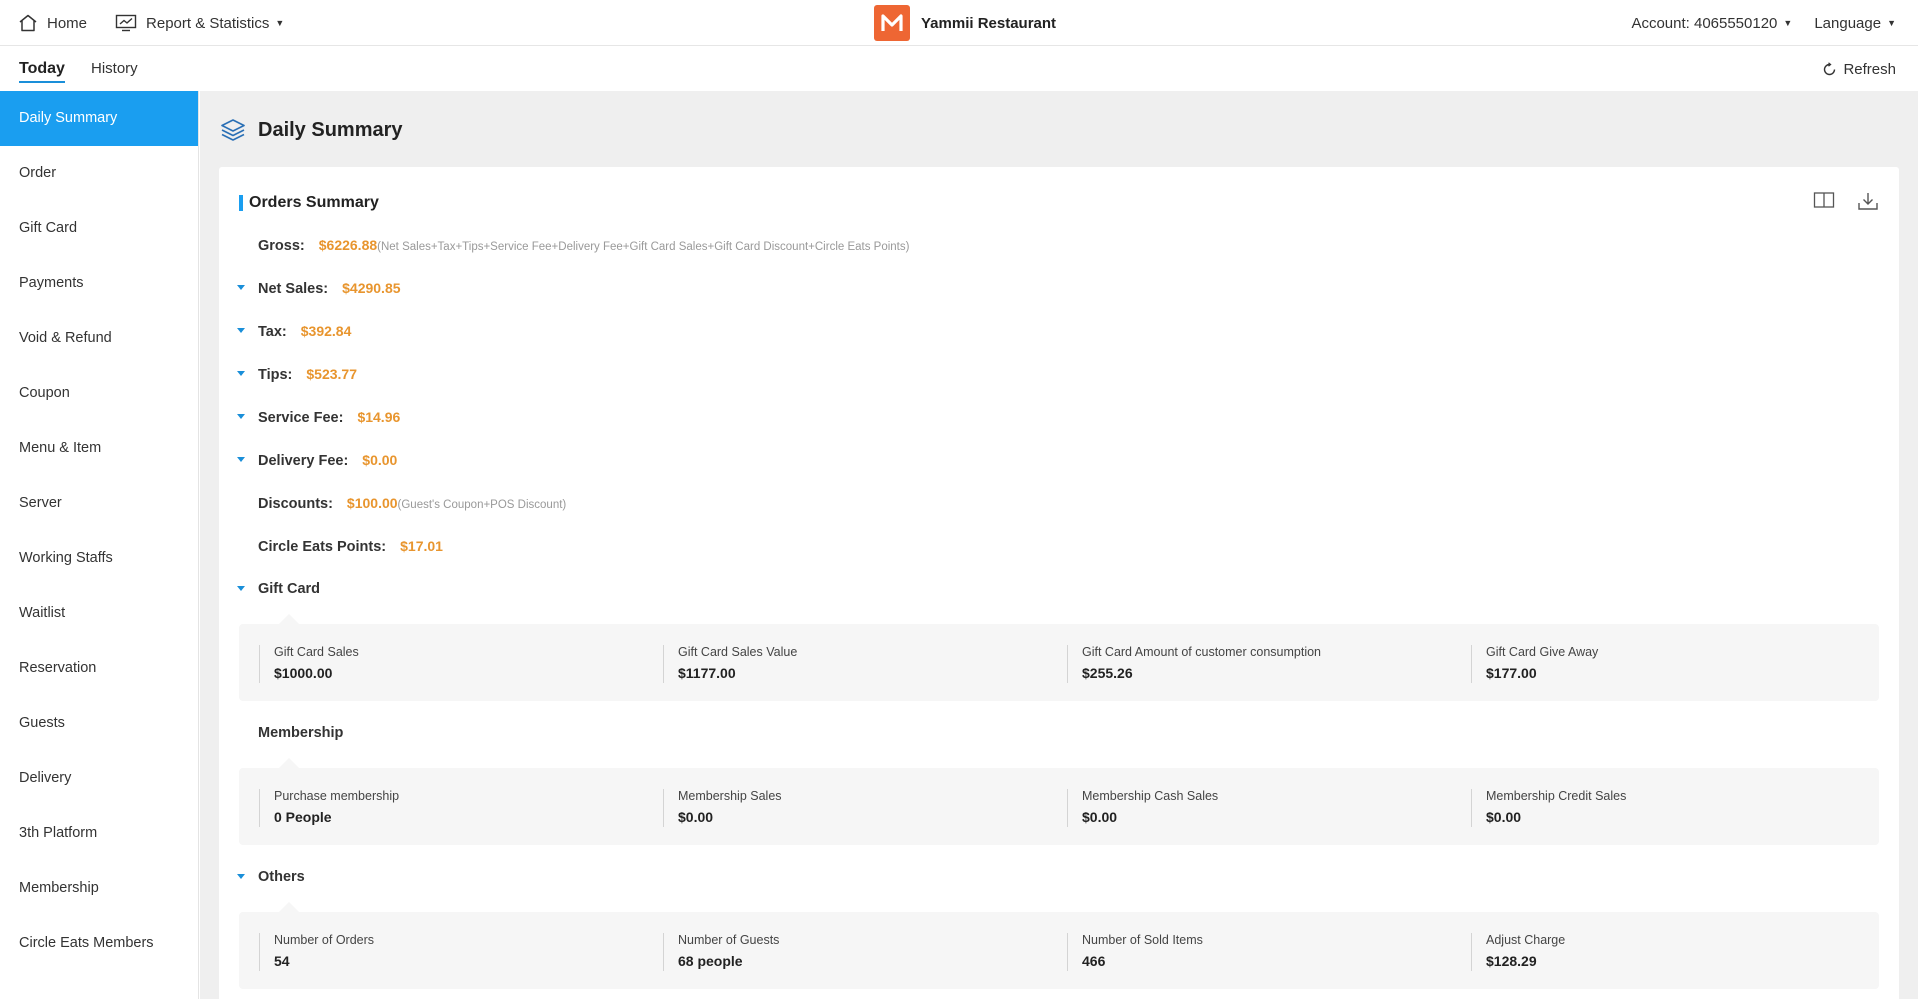 This screenshot has width=1918, height=999. What do you see at coordinates (892, 23) in the screenshot?
I see `brand-logo` at bounding box center [892, 23].